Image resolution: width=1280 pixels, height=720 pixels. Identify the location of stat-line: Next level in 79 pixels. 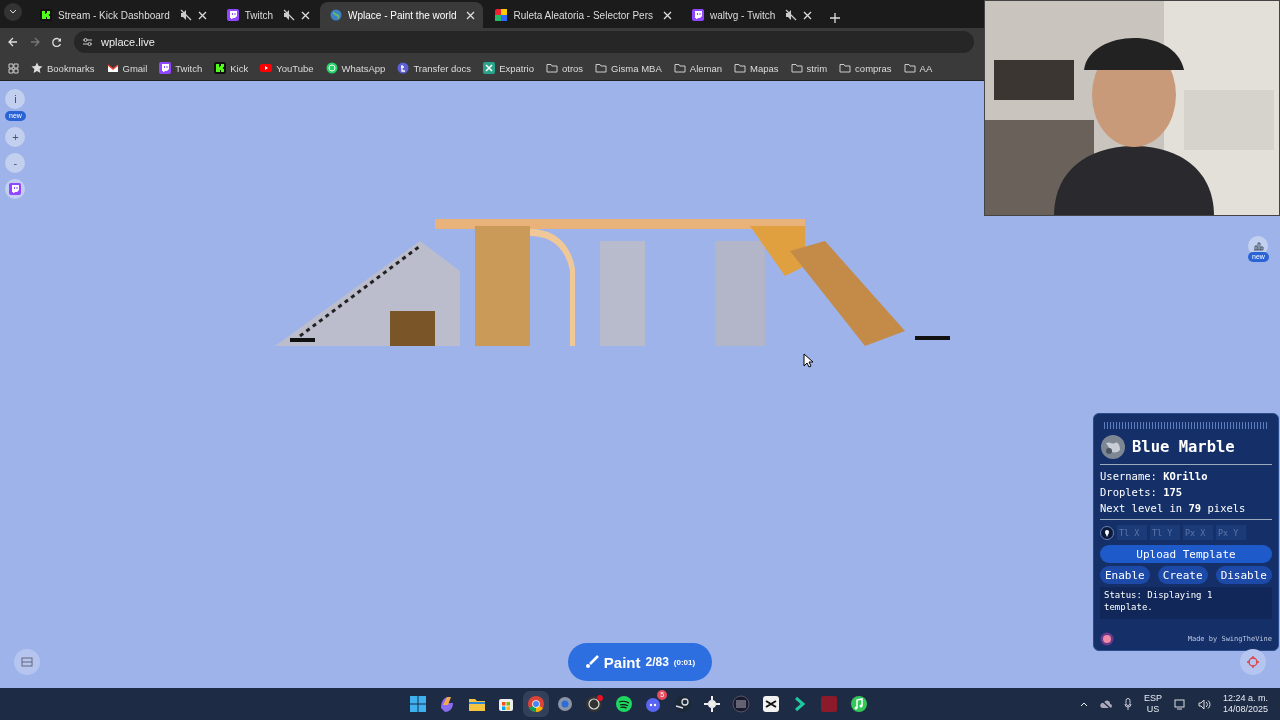
(1173, 508).